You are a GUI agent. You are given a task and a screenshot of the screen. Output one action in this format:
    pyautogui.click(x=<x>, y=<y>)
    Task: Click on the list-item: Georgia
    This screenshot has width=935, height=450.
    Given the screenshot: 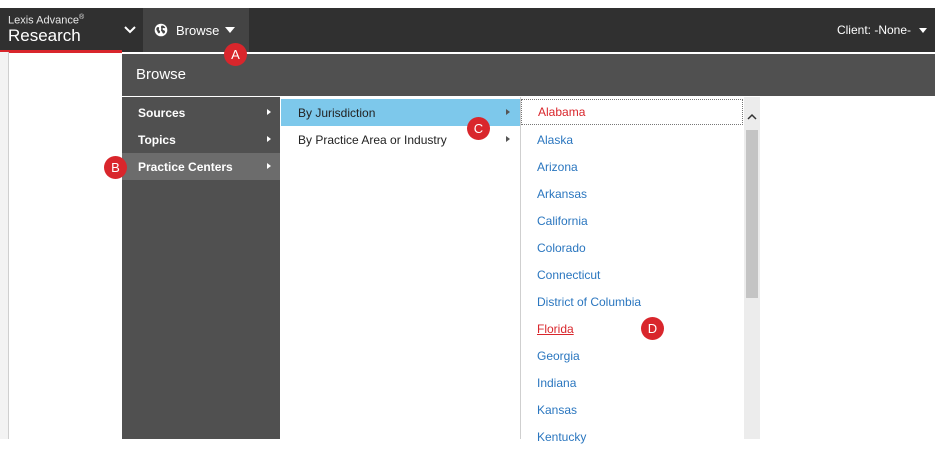 What is the action you would take?
    pyautogui.click(x=632, y=355)
    